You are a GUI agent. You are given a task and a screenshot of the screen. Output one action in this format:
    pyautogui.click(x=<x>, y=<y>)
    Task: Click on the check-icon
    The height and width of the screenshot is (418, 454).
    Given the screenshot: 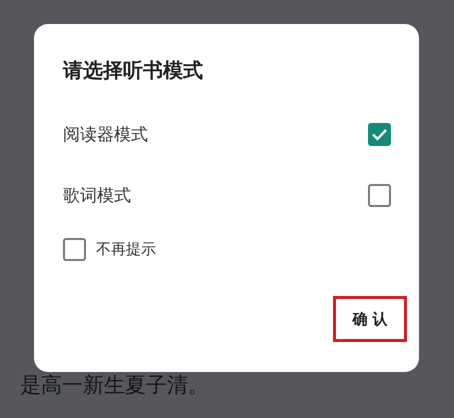 What is the action you would take?
    pyautogui.click(x=379, y=134)
    